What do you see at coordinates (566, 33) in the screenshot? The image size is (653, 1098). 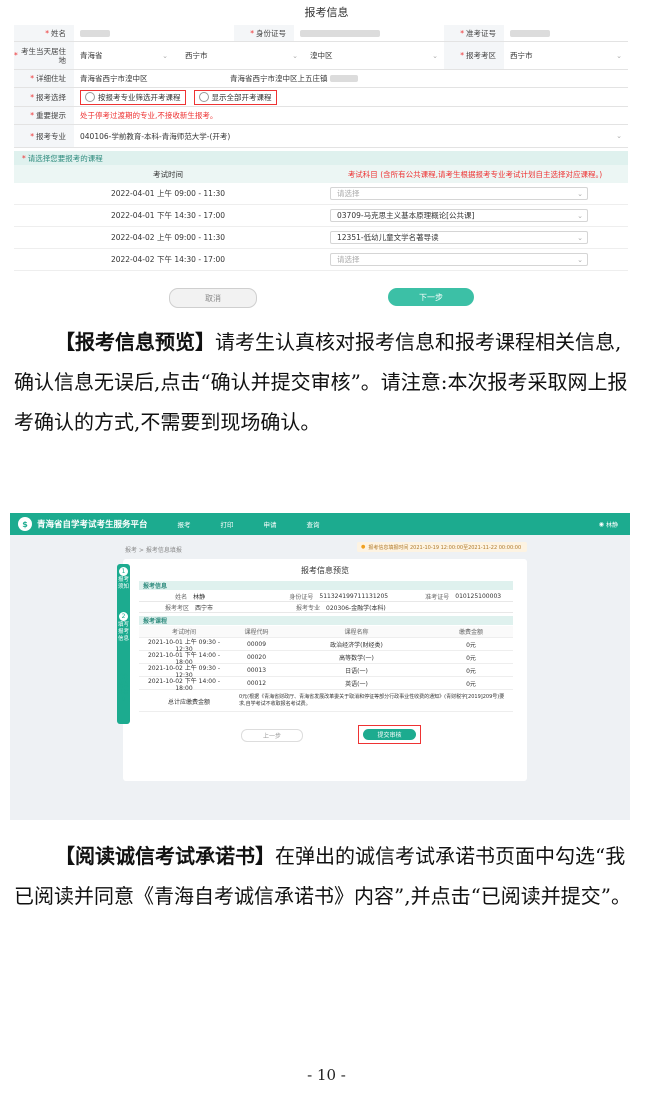 I see `ticket-field` at bounding box center [566, 33].